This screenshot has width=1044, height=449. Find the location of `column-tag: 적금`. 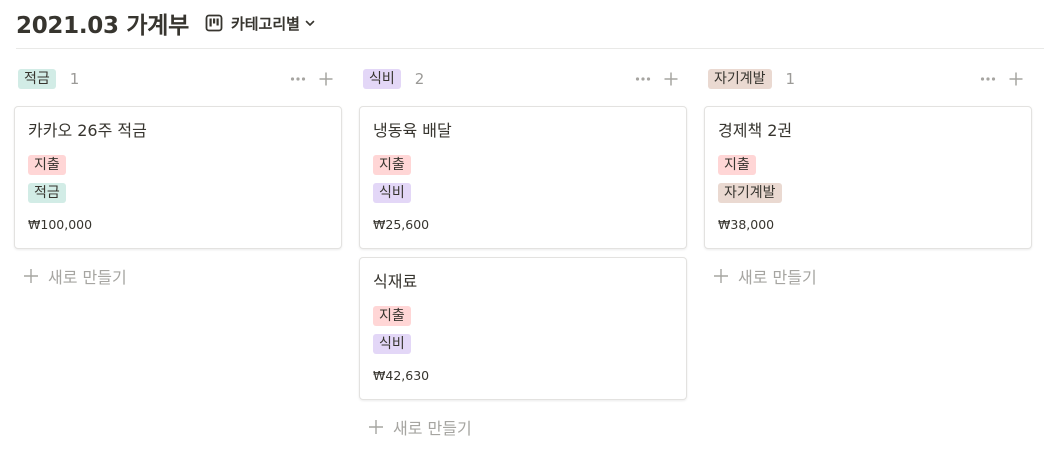

column-tag: 적금 is located at coordinates (37, 79).